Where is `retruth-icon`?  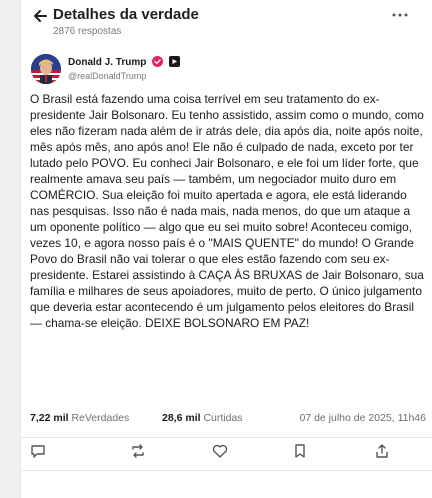 retruth-icon is located at coordinates (138, 452).